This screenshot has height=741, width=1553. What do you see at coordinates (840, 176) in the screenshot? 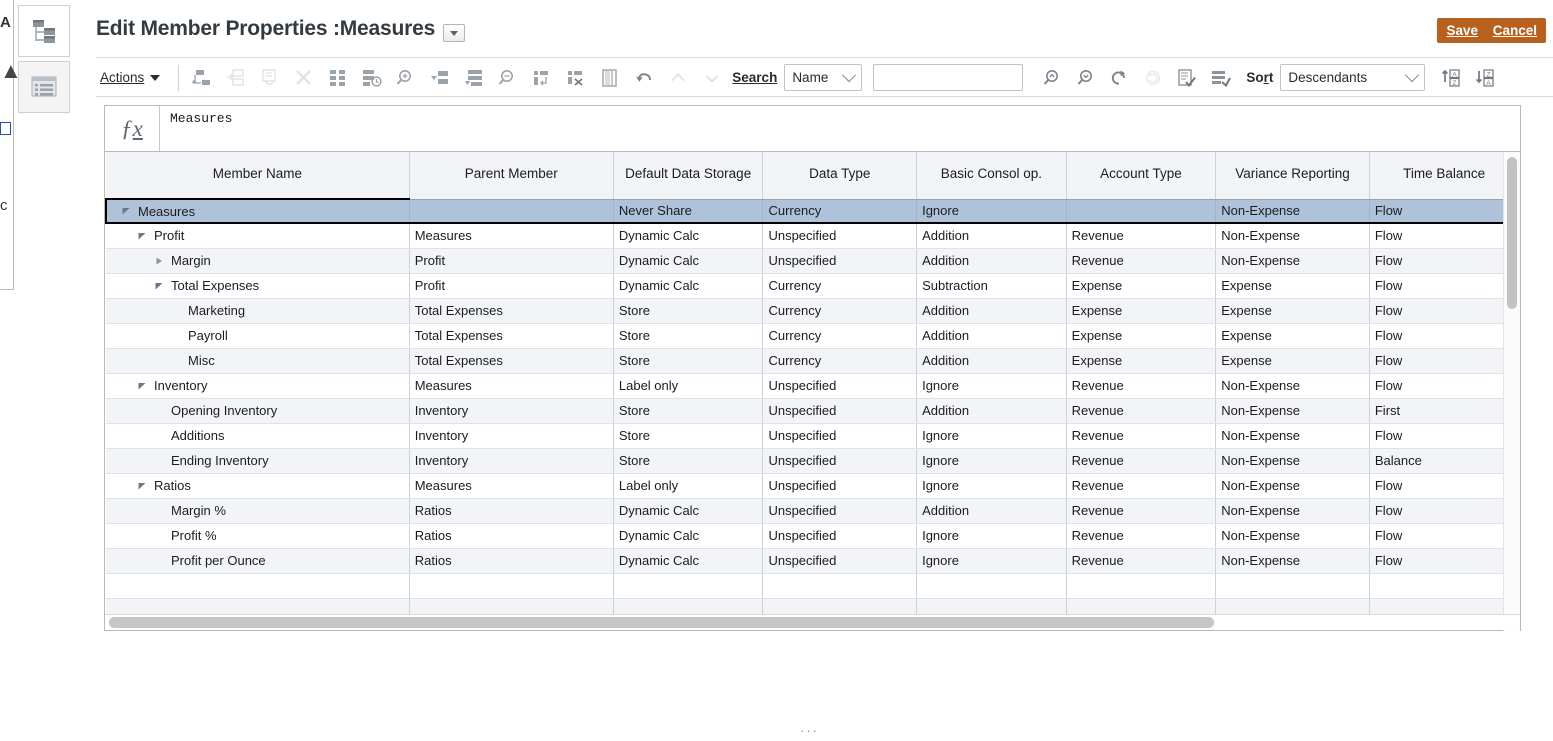
I see `column-header: Data Type` at bounding box center [840, 176].